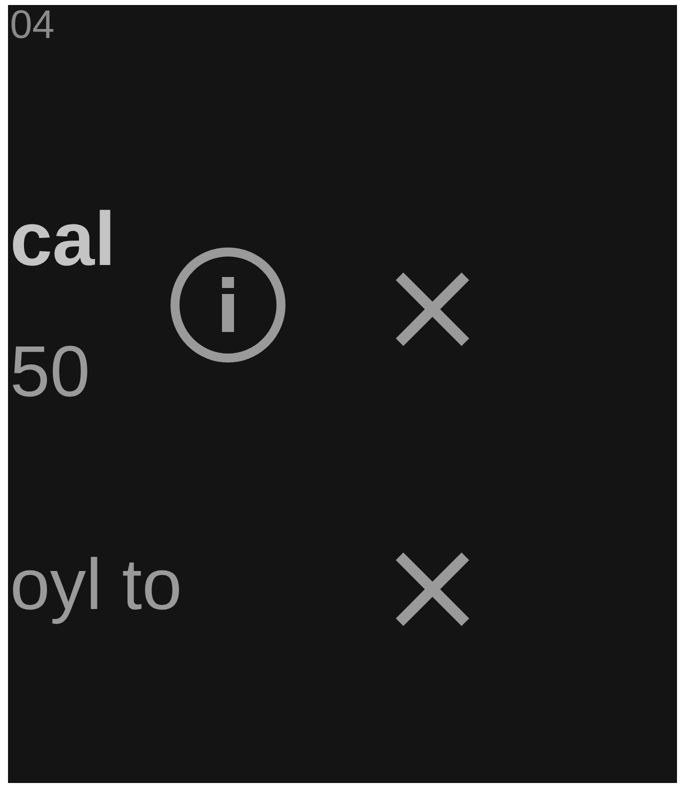 This screenshot has width=681, height=789. I want to click on item-title: cal, so click(63, 240).